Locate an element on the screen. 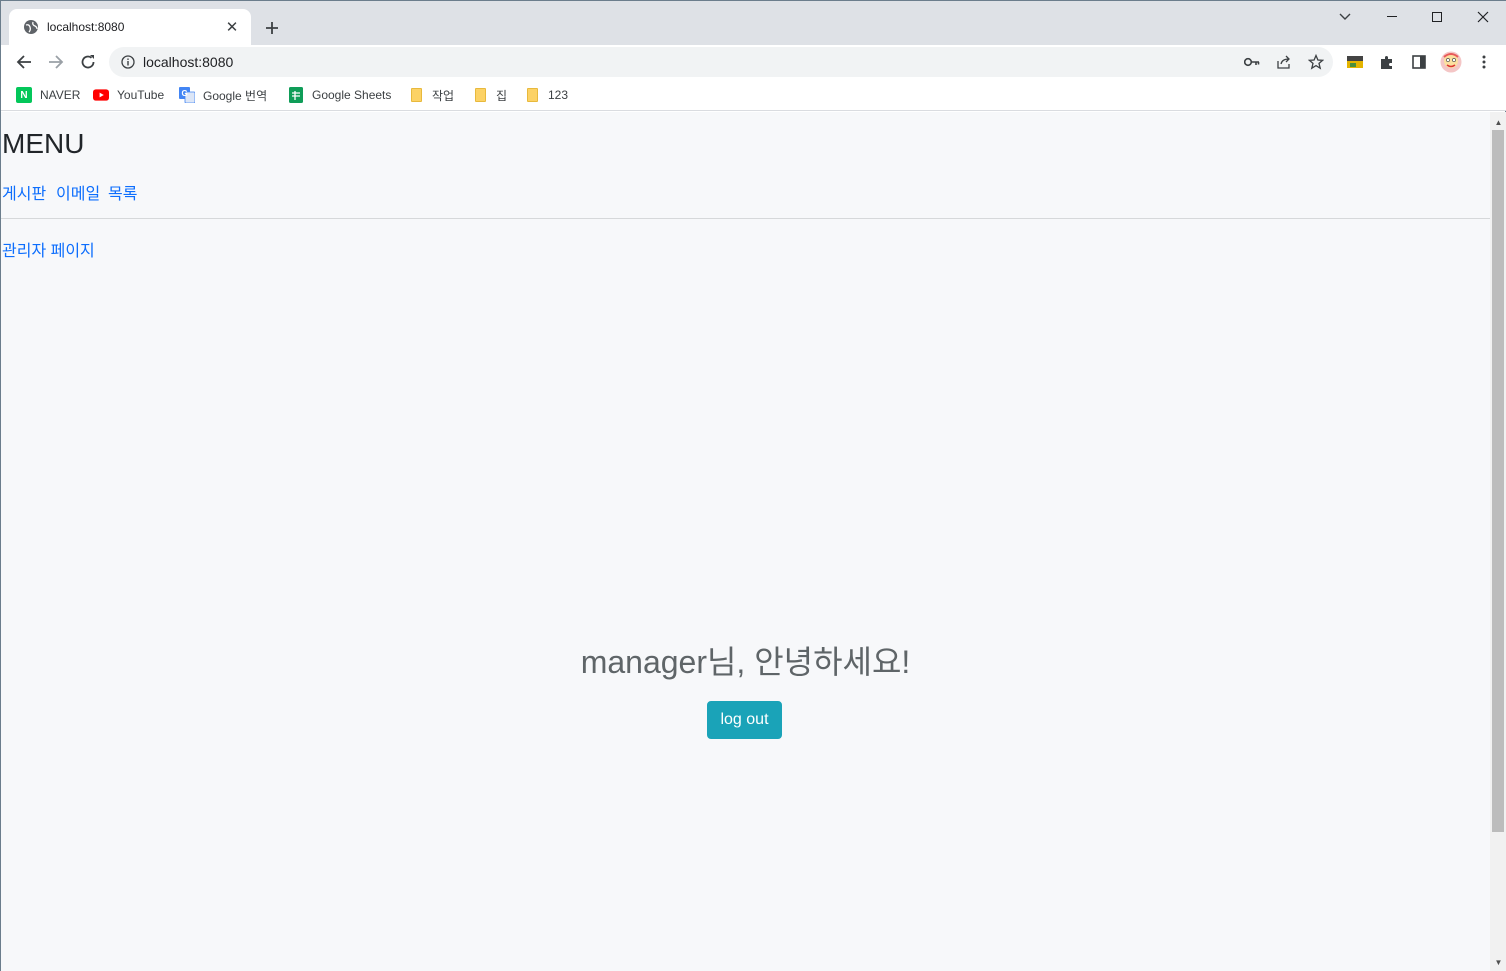 This screenshot has width=1506, height=971. star-icon is located at coordinates (1316, 62).